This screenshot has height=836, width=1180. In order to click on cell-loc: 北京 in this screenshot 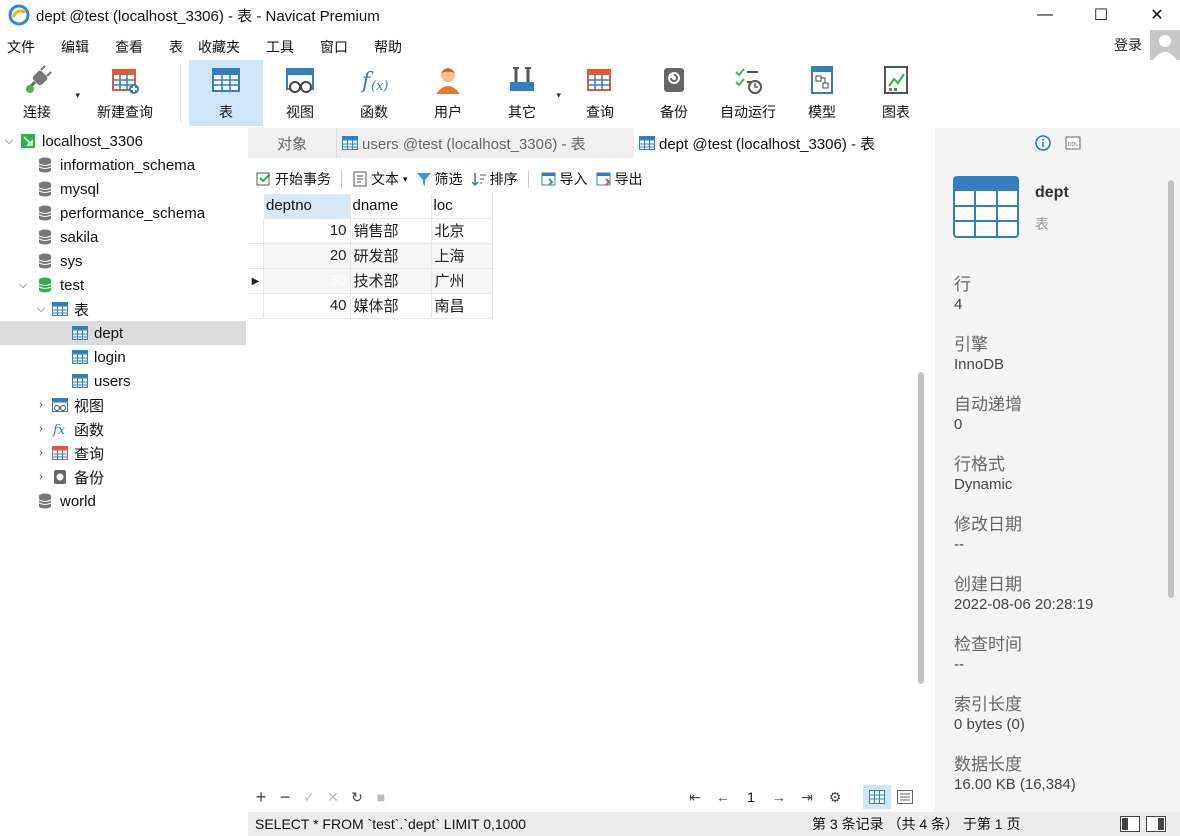, I will do `click(462, 231)`.